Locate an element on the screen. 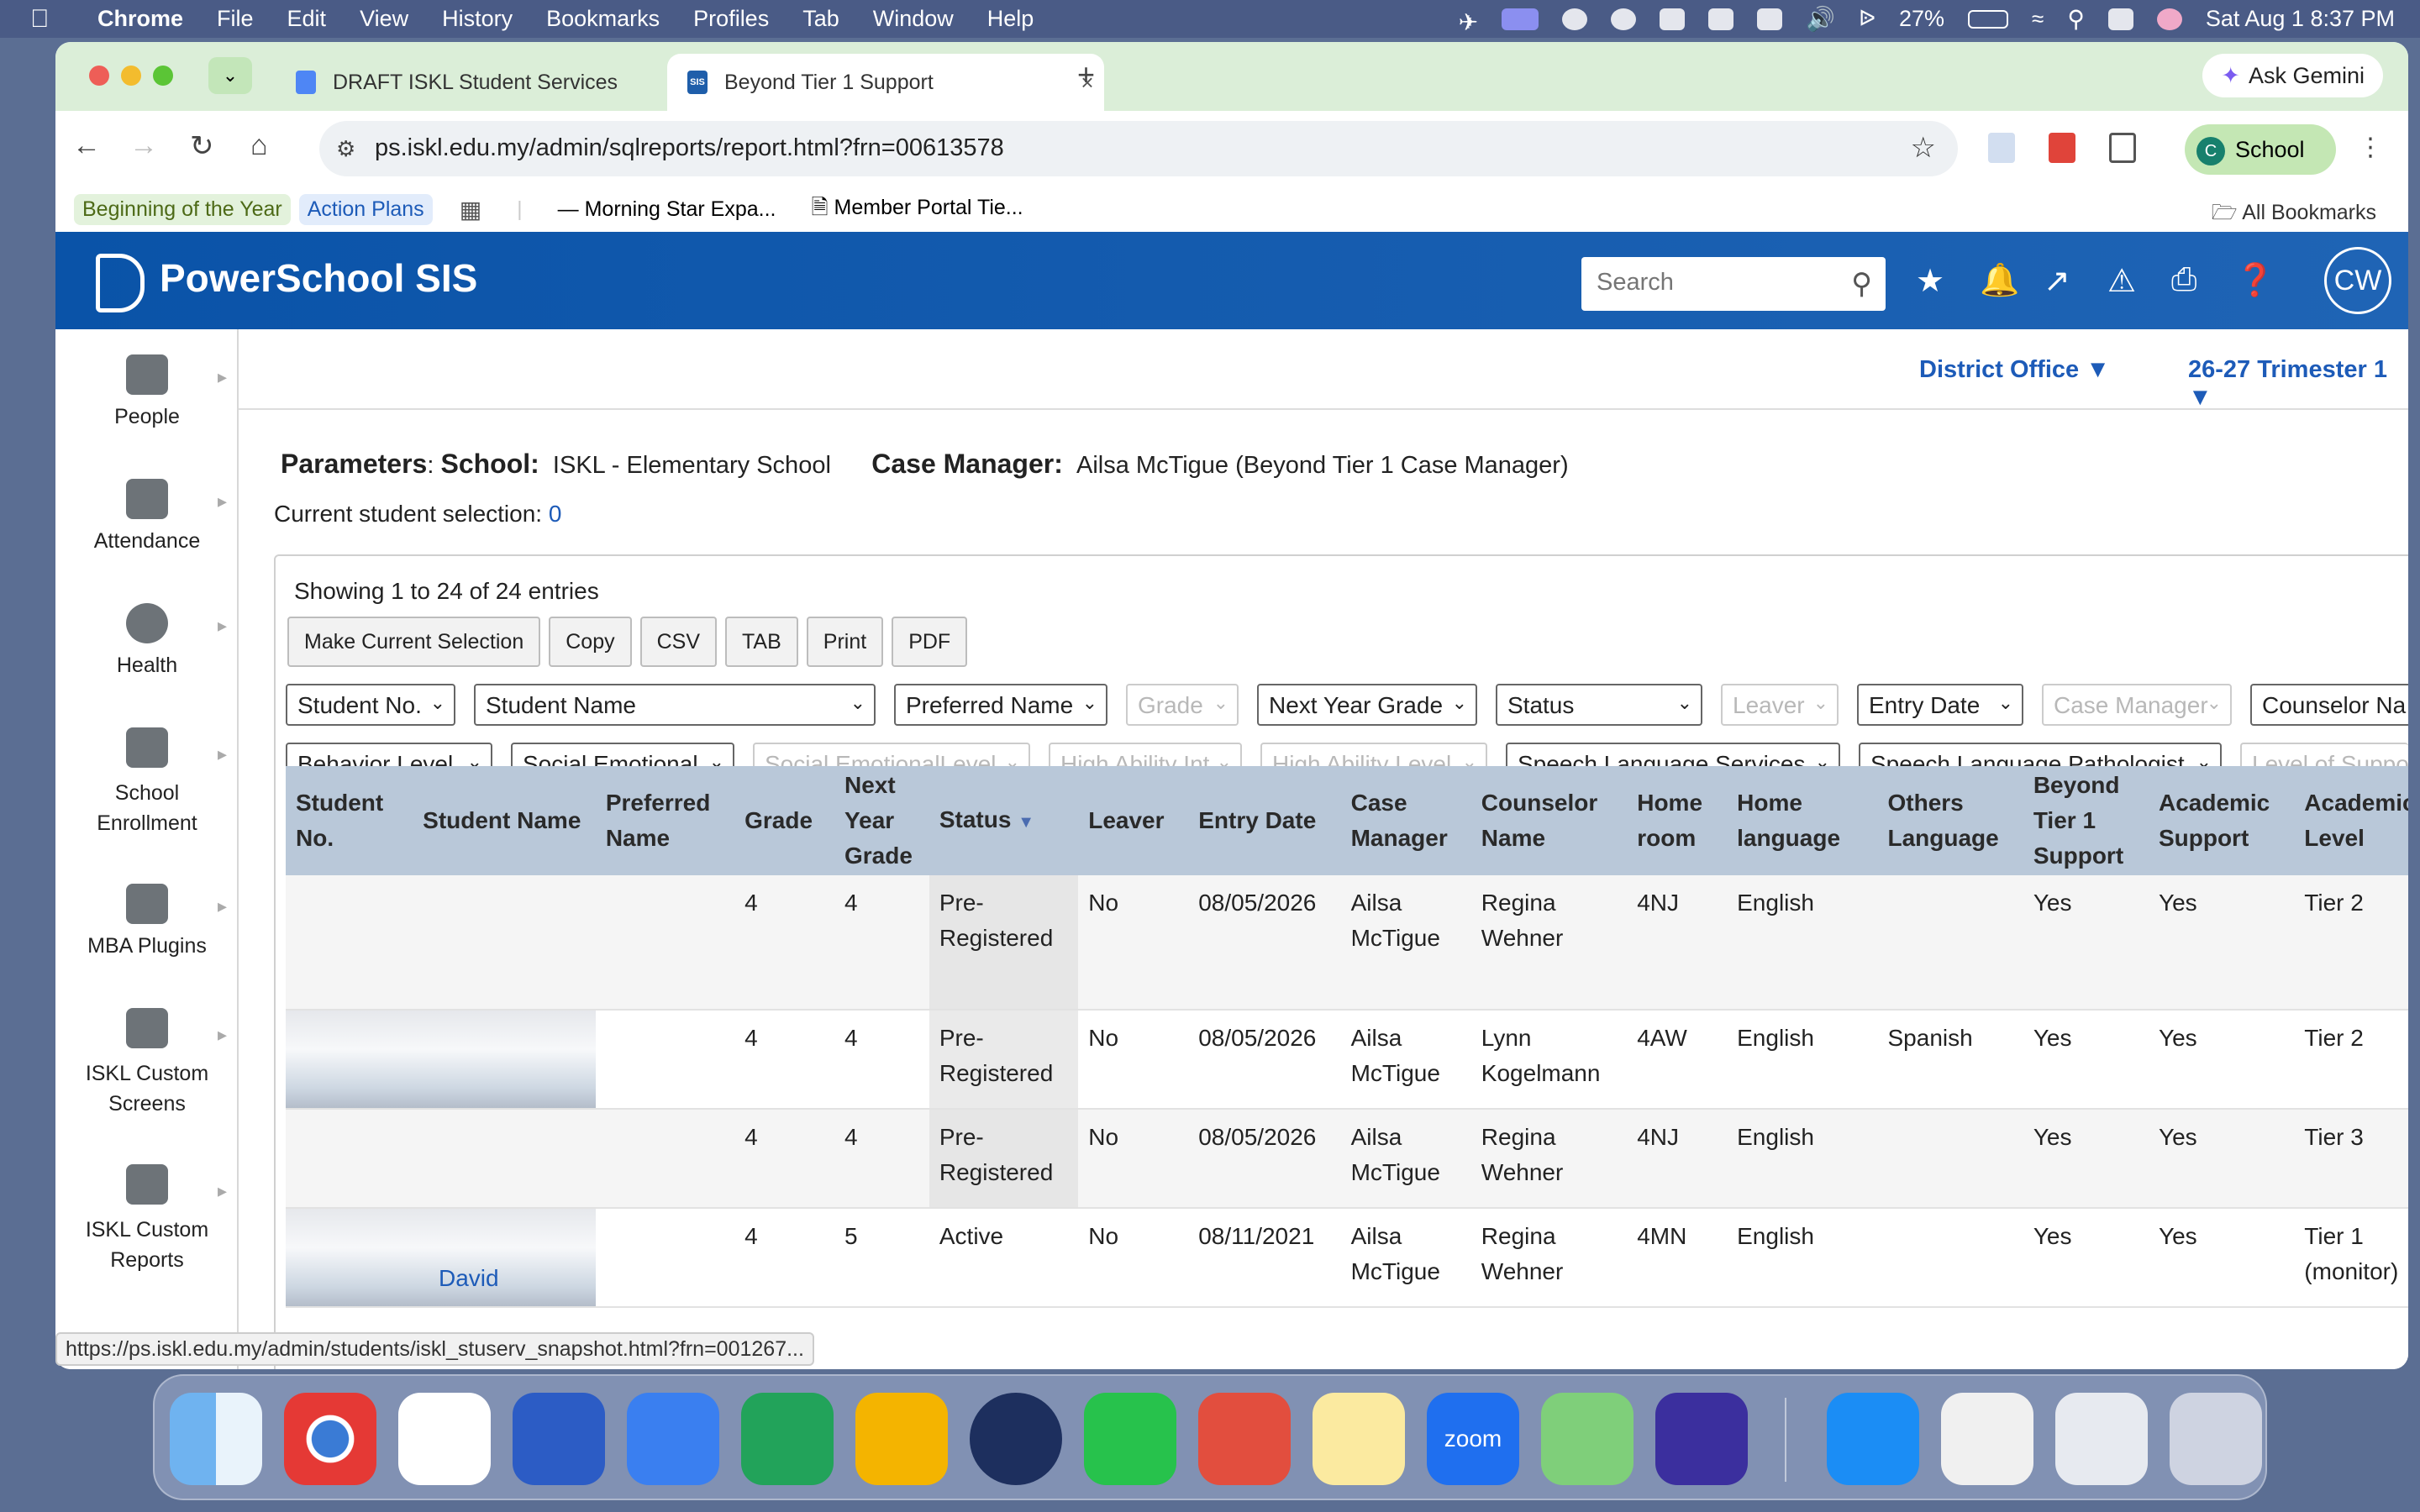  col-preferred-name: Preferred Name is located at coordinates (665, 820).